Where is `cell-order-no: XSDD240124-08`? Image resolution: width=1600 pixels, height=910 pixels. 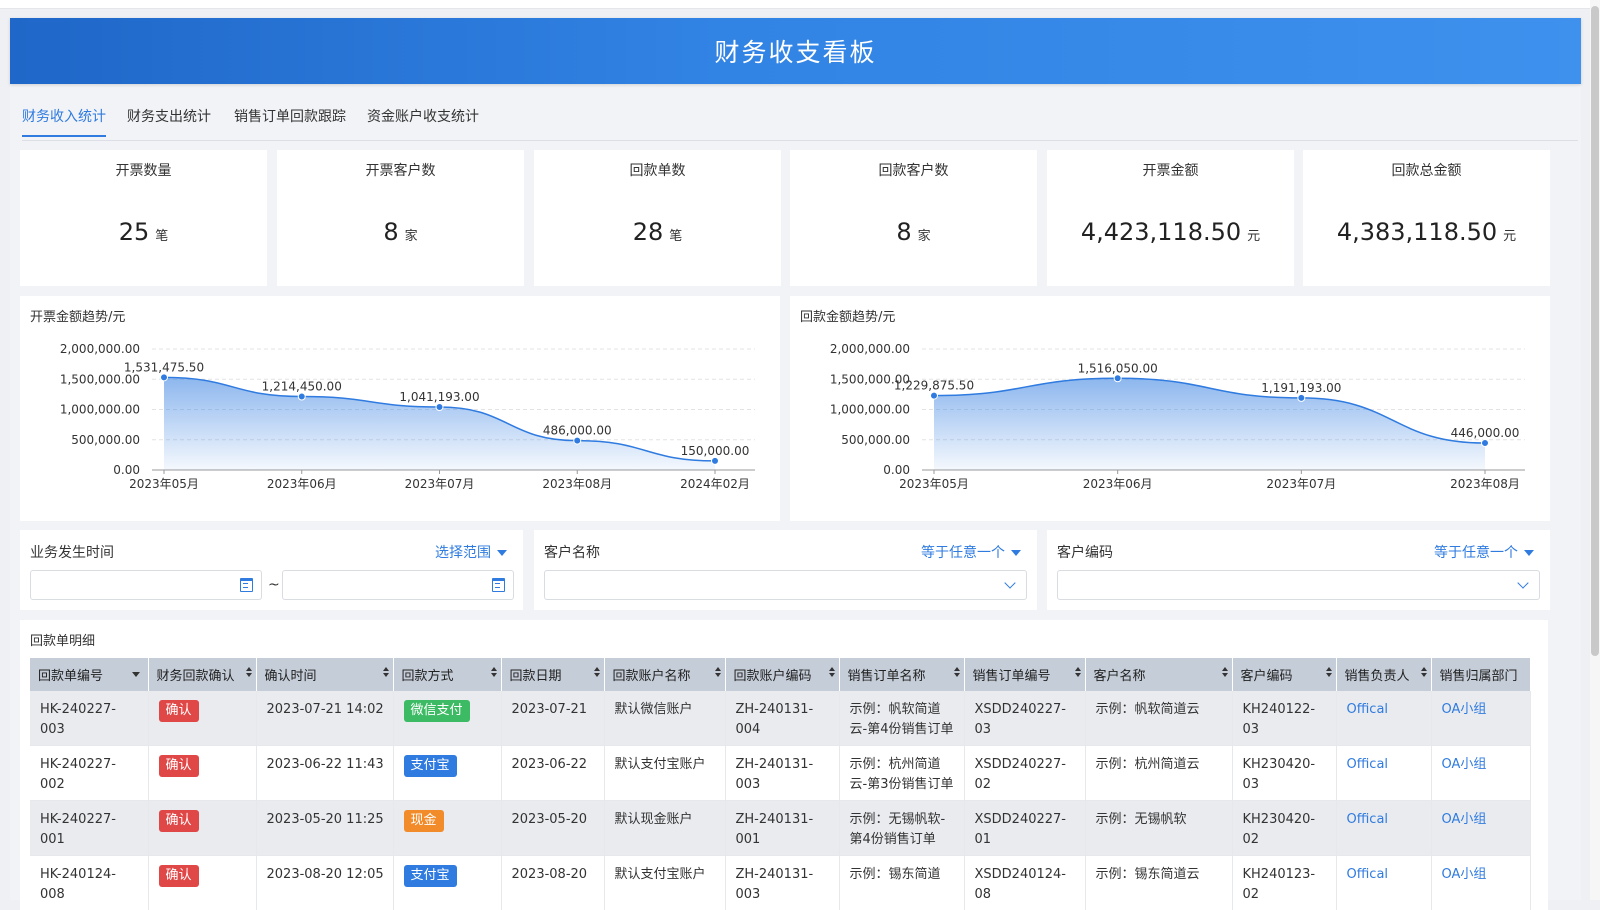
cell-order-no: XSDD240124-08 is located at coordinates (1024, 883).